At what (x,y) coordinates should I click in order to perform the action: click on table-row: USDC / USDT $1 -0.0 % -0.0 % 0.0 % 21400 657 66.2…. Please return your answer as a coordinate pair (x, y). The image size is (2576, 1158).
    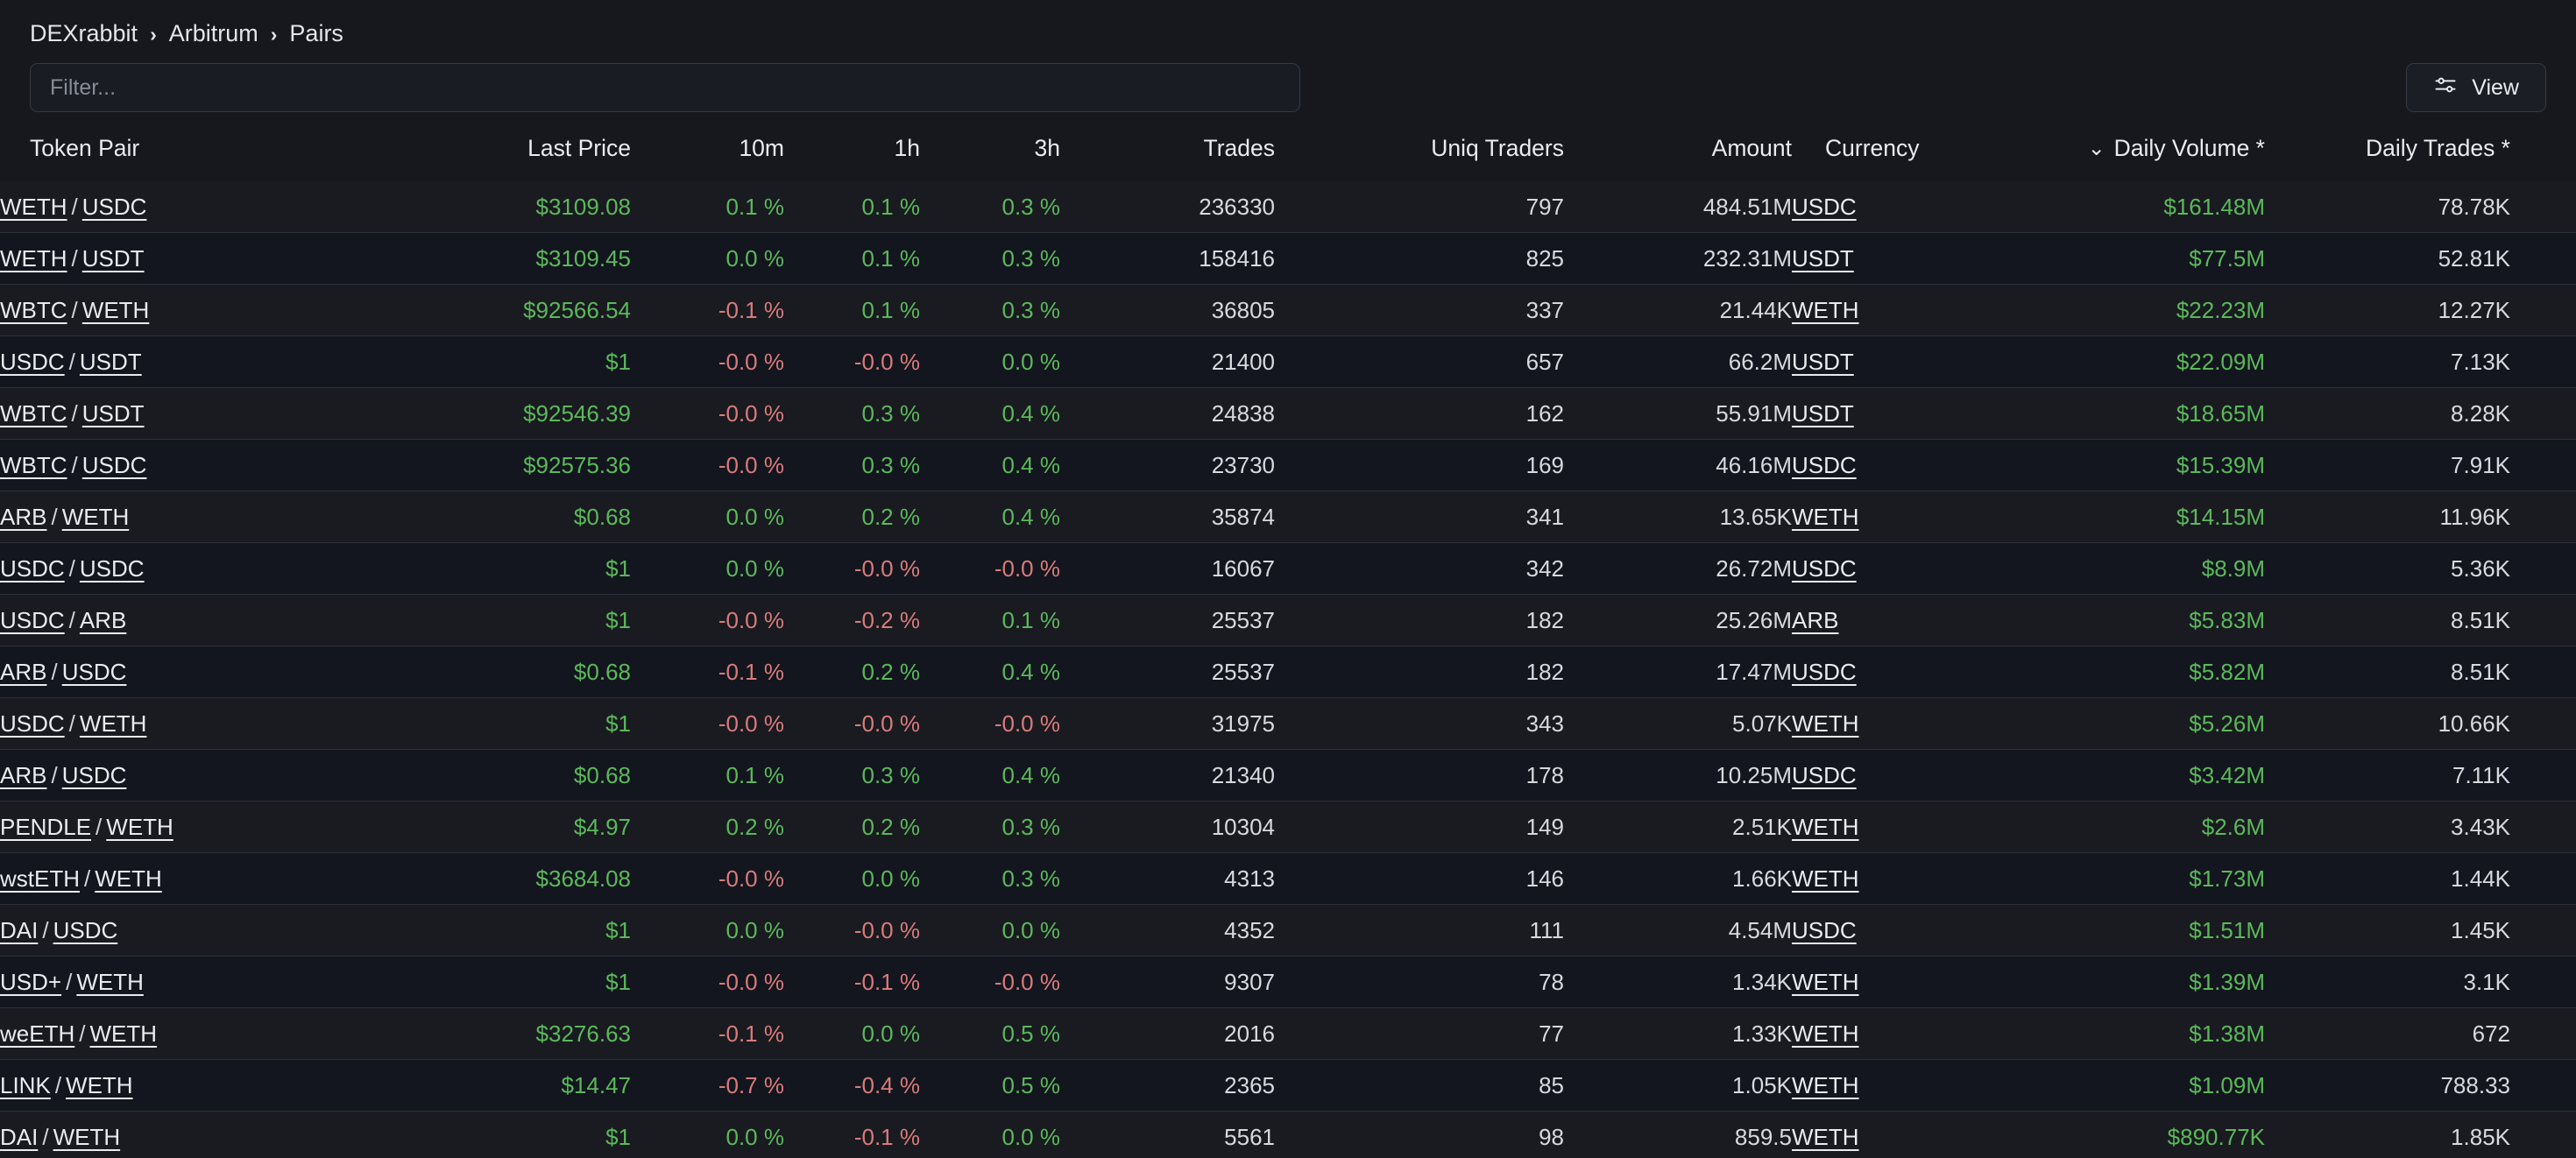
    Looking at the image, I should click on (1288, 361).